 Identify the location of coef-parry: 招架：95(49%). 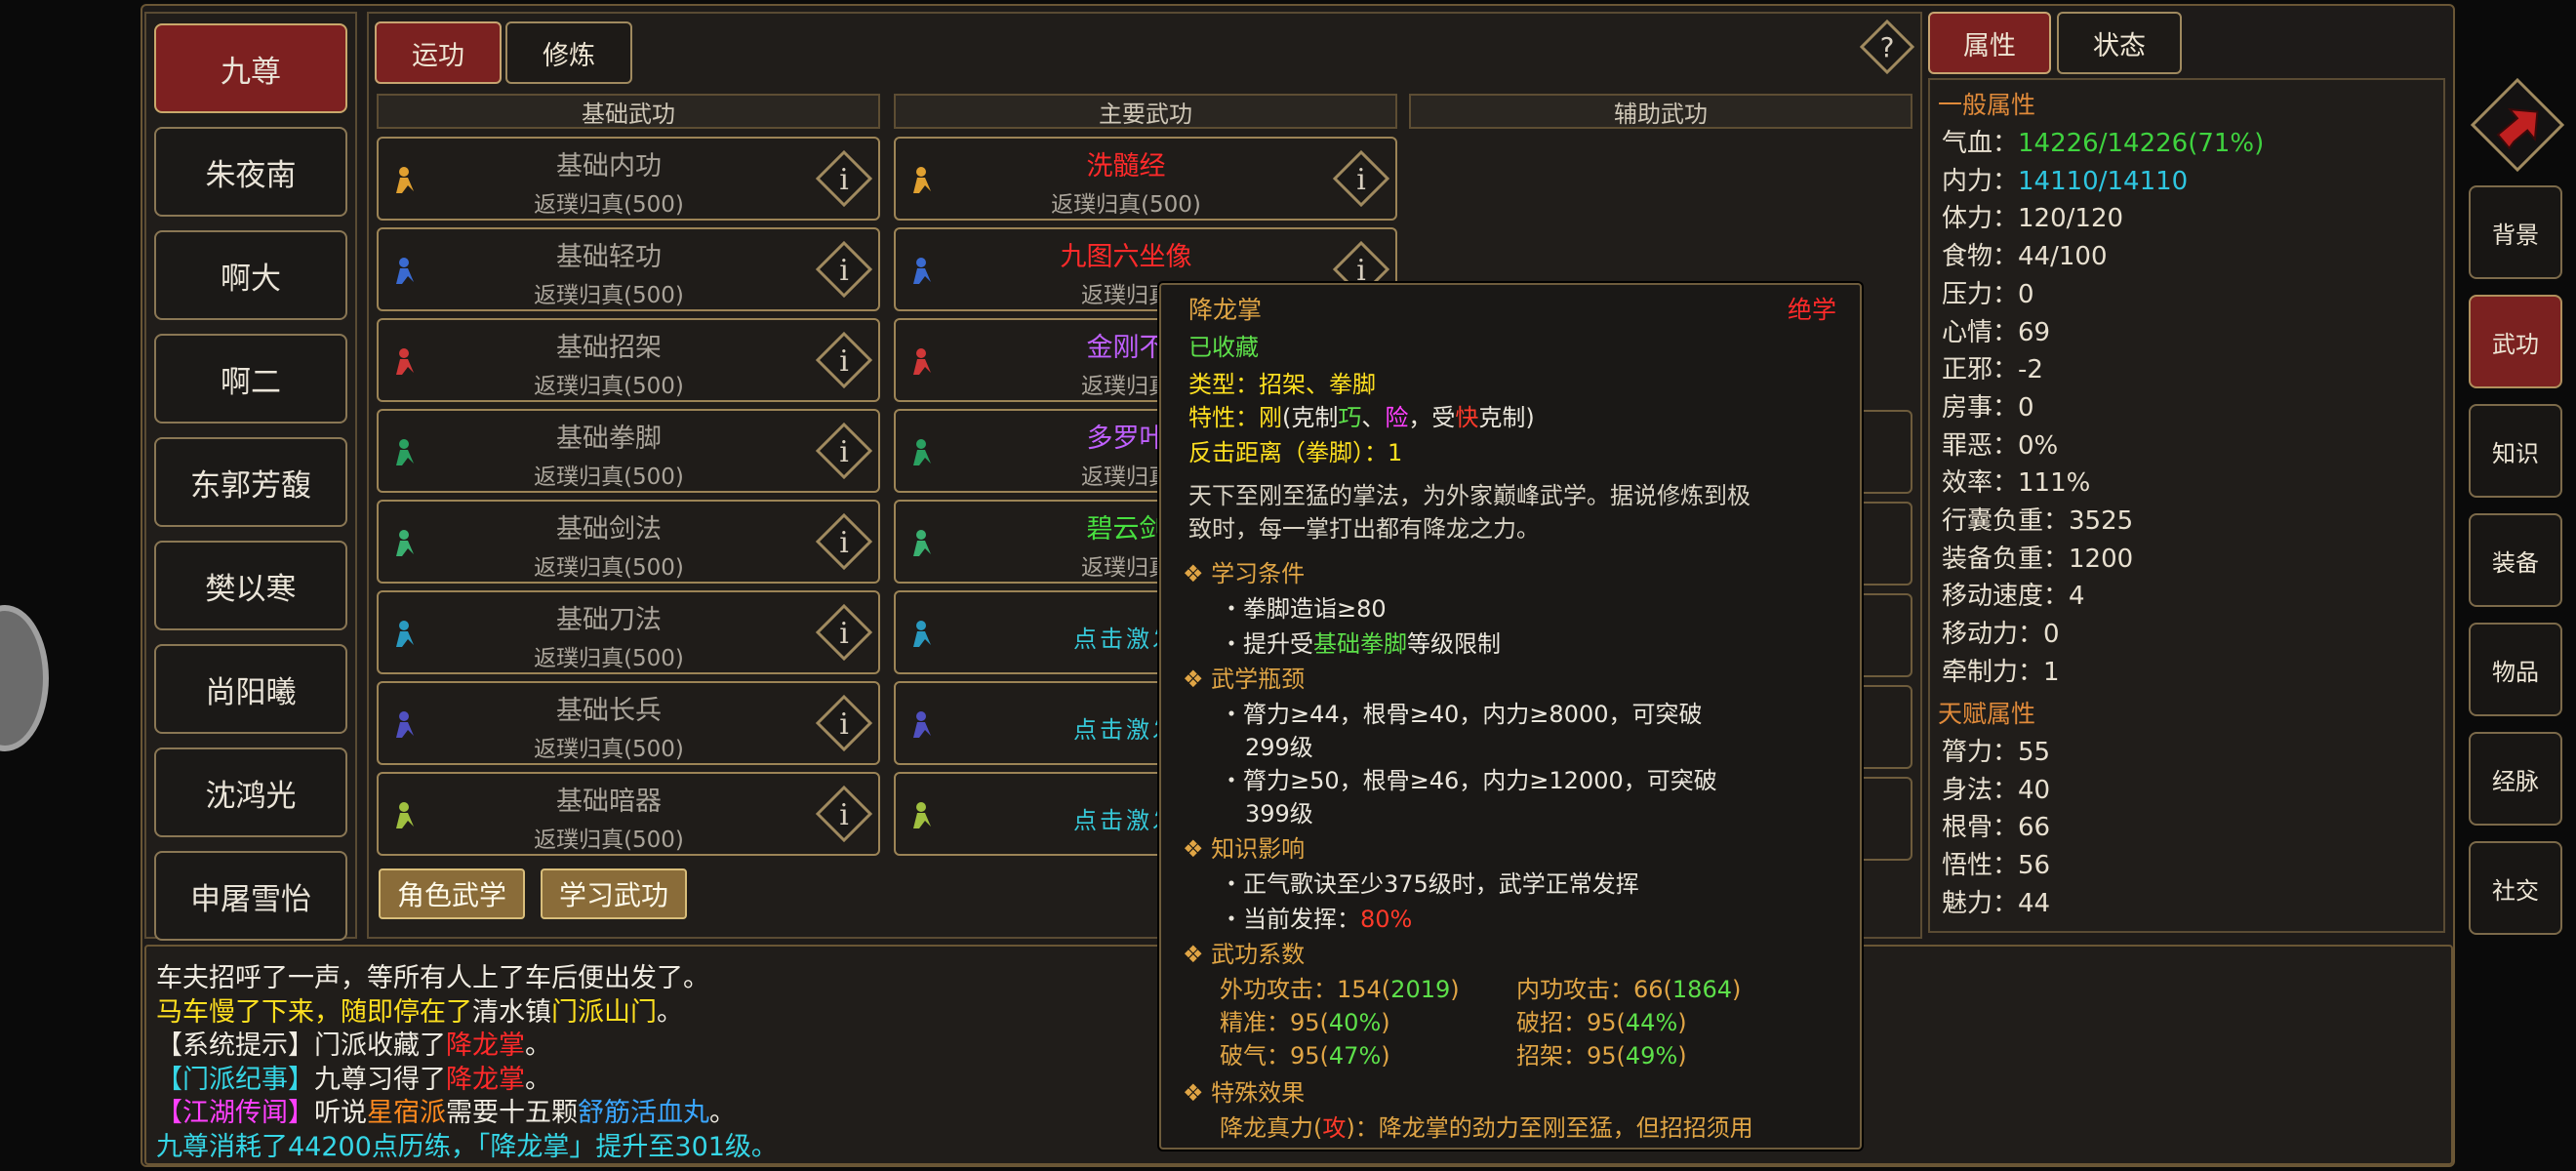
(1601, 1056).